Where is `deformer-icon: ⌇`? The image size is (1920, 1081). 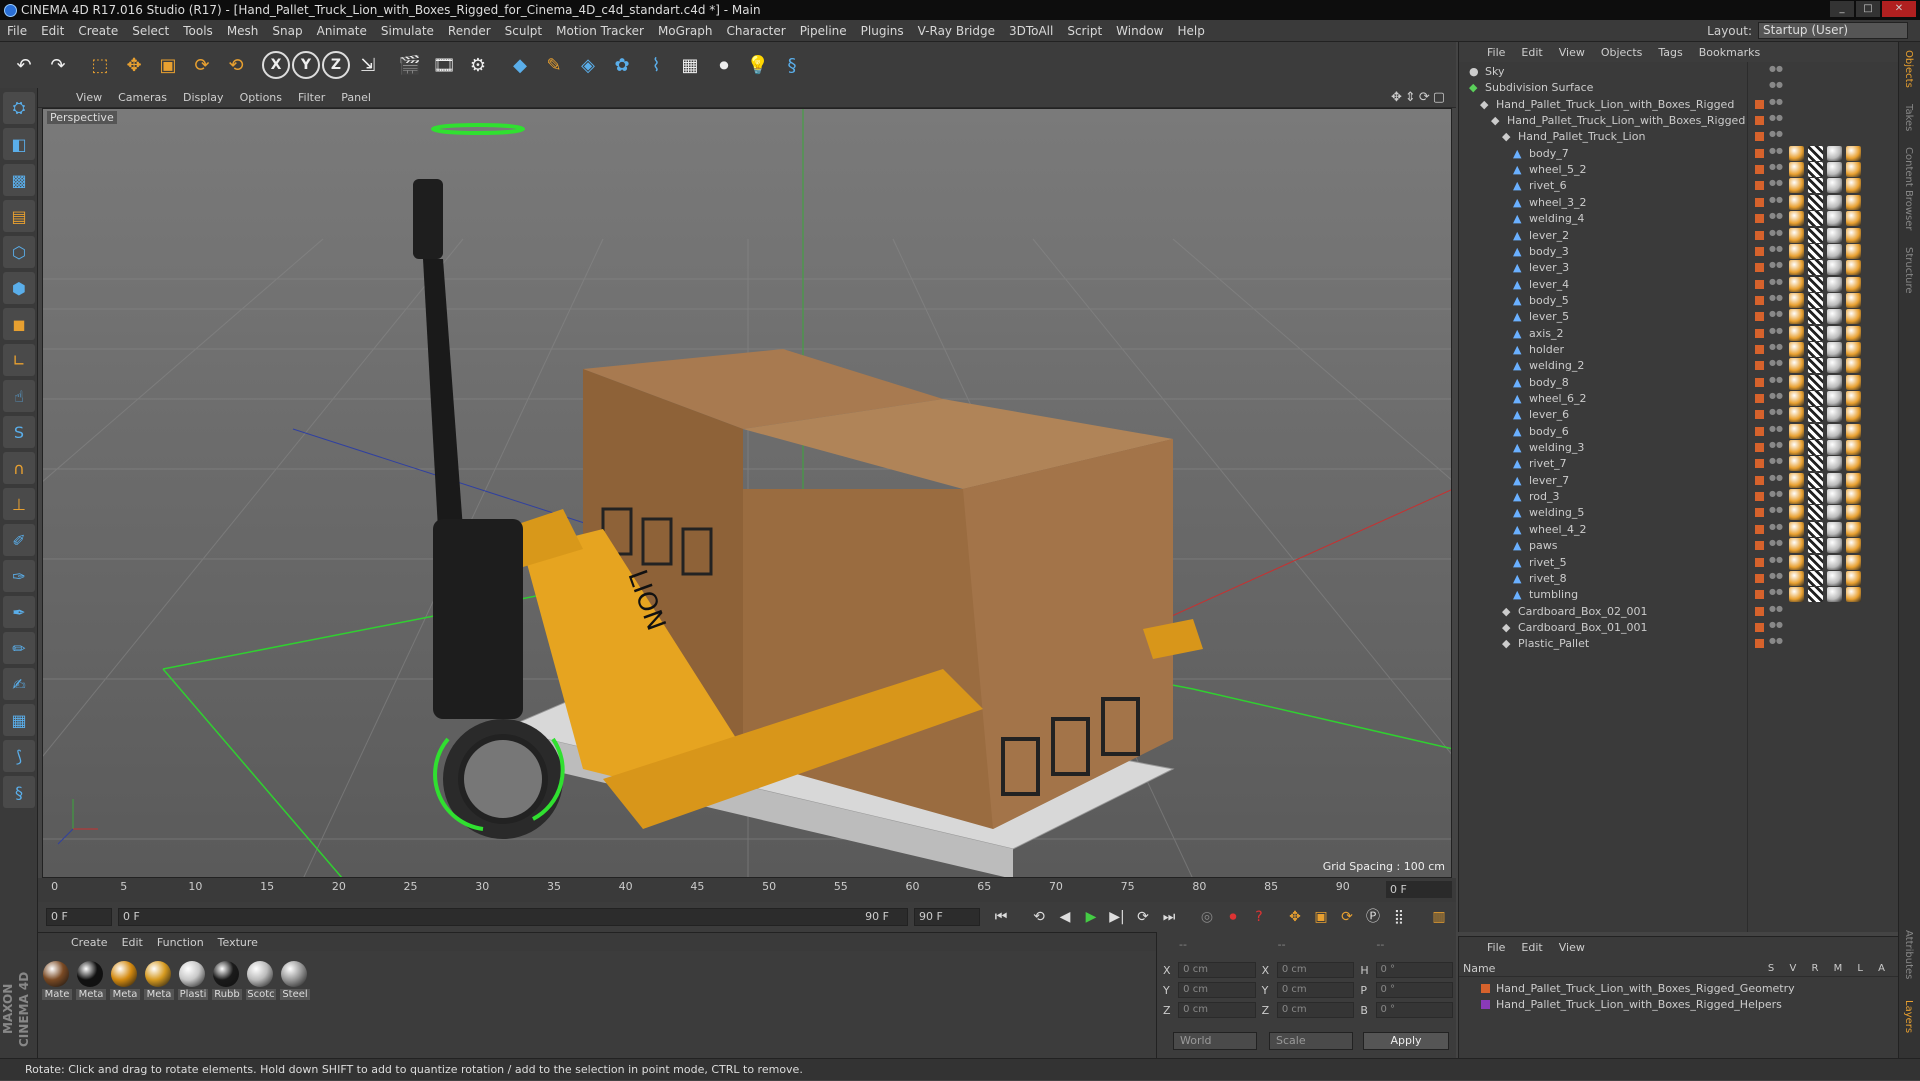
deformer-icon: ⌇ is located at coordinates (656, 65).